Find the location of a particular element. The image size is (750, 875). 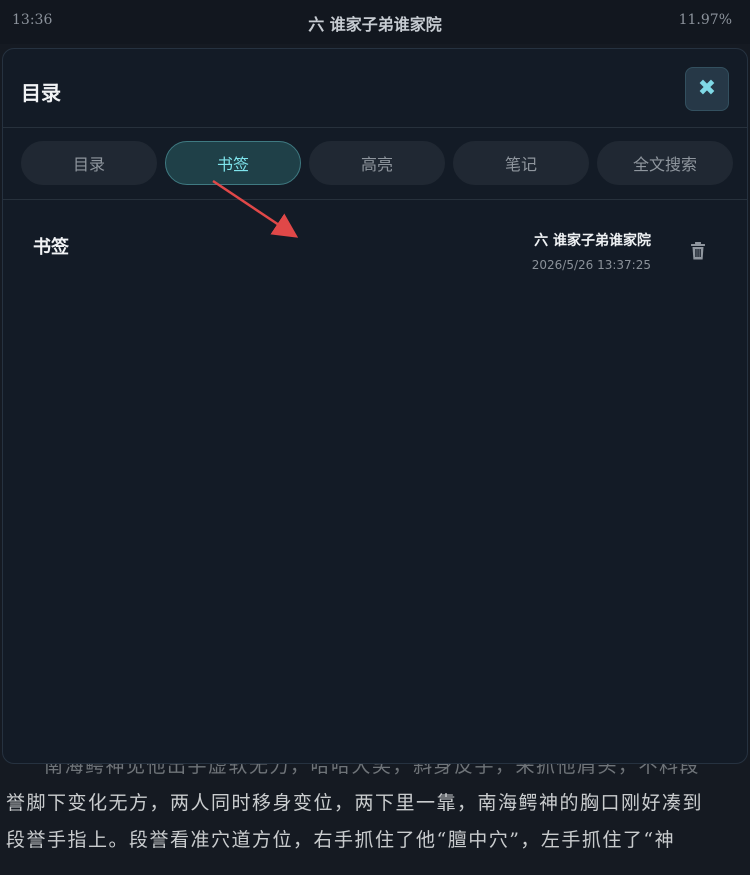

close-icon: ✖ is located at coordinates (707, 88).